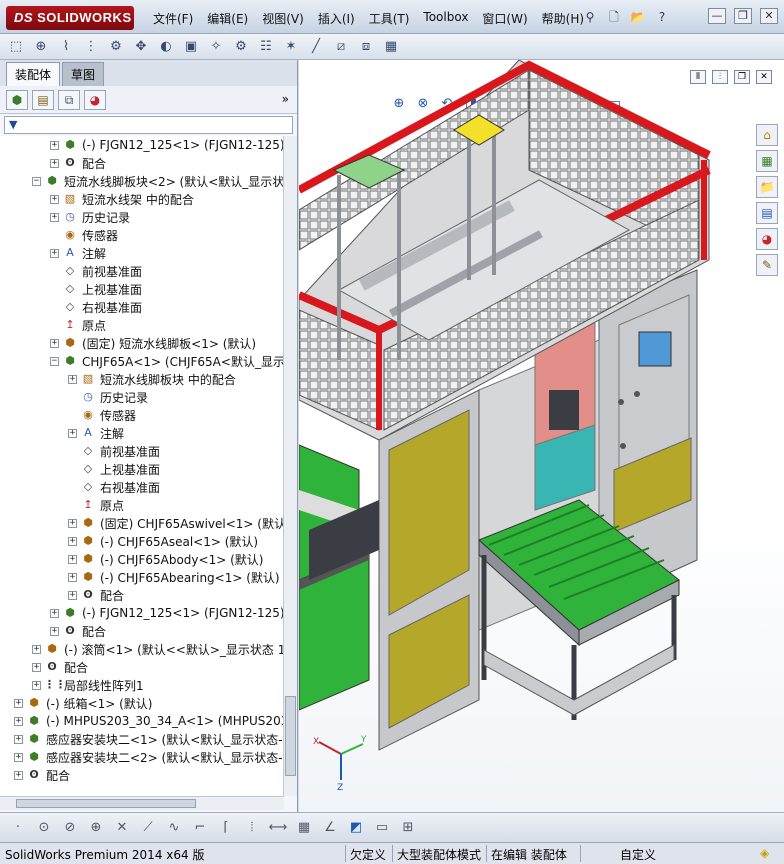  What do you see at coordinates (142, 803) in the screenshot?
I see `tree-horizontal-scrollbar` at bounding box center [142, 803].